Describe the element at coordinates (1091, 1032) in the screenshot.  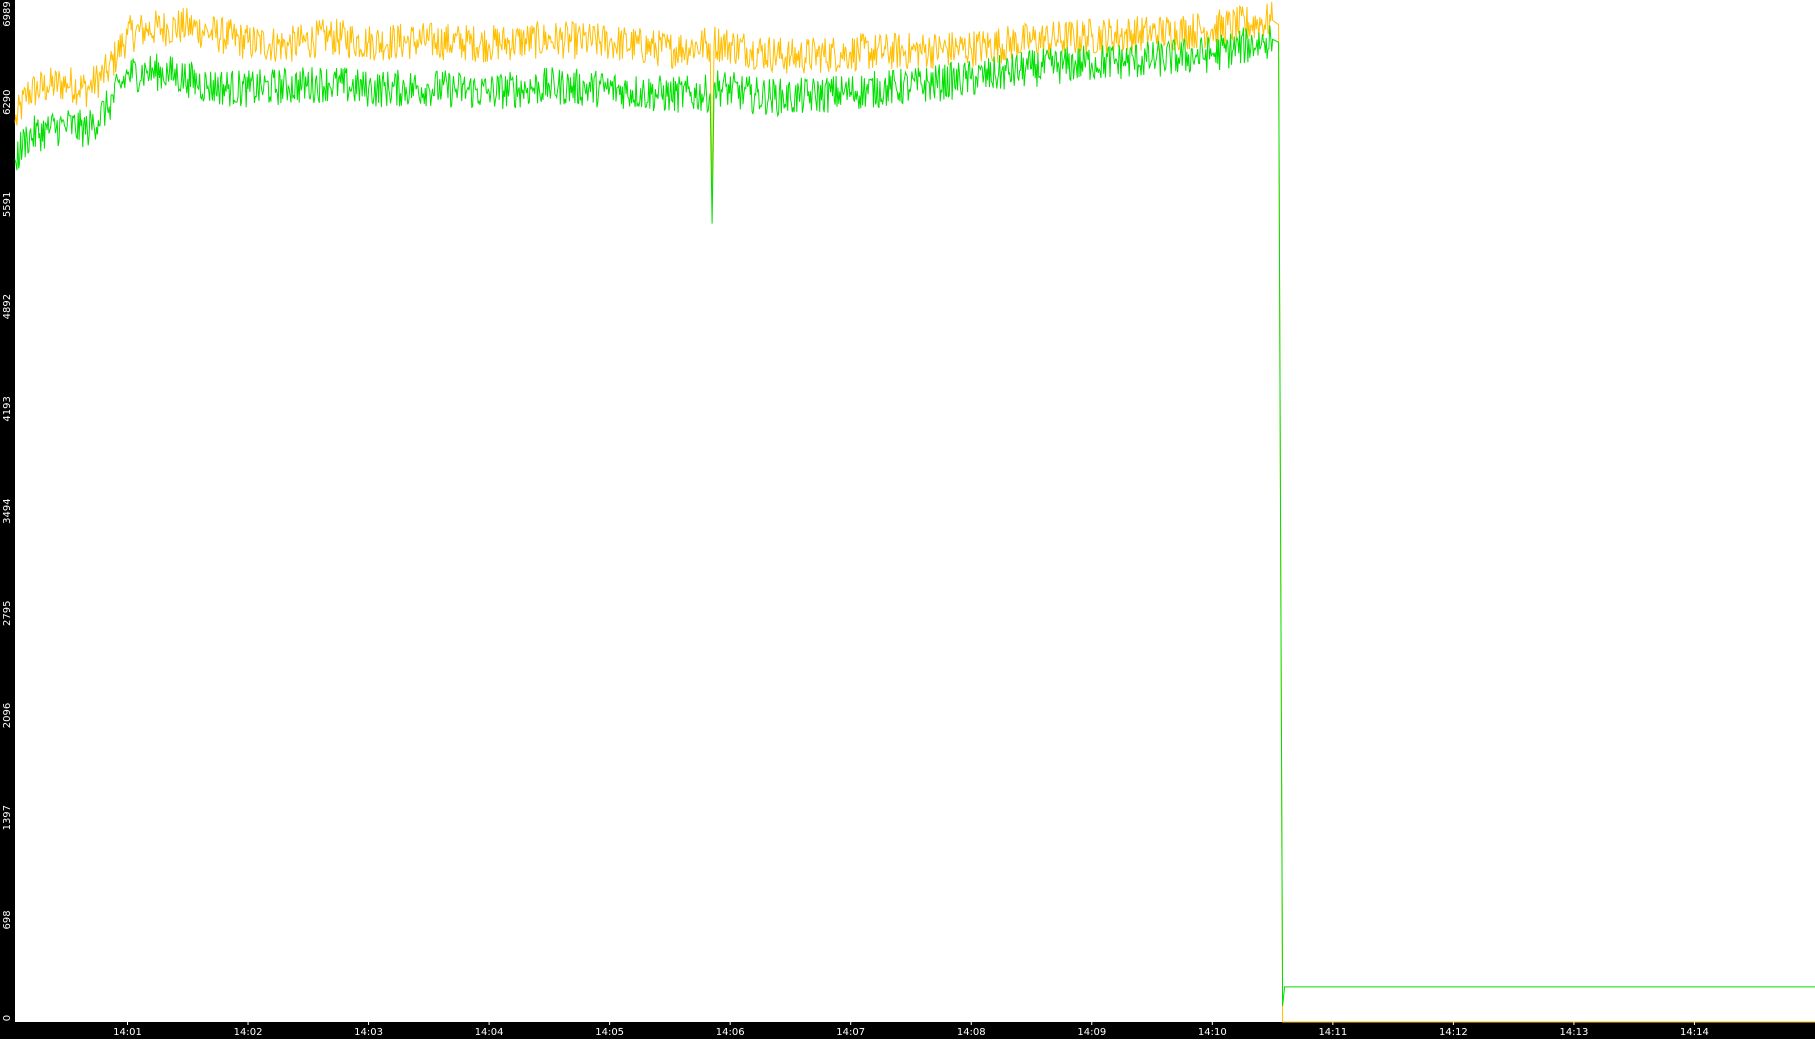
I see `x-tick-label: 14:09` at that location.